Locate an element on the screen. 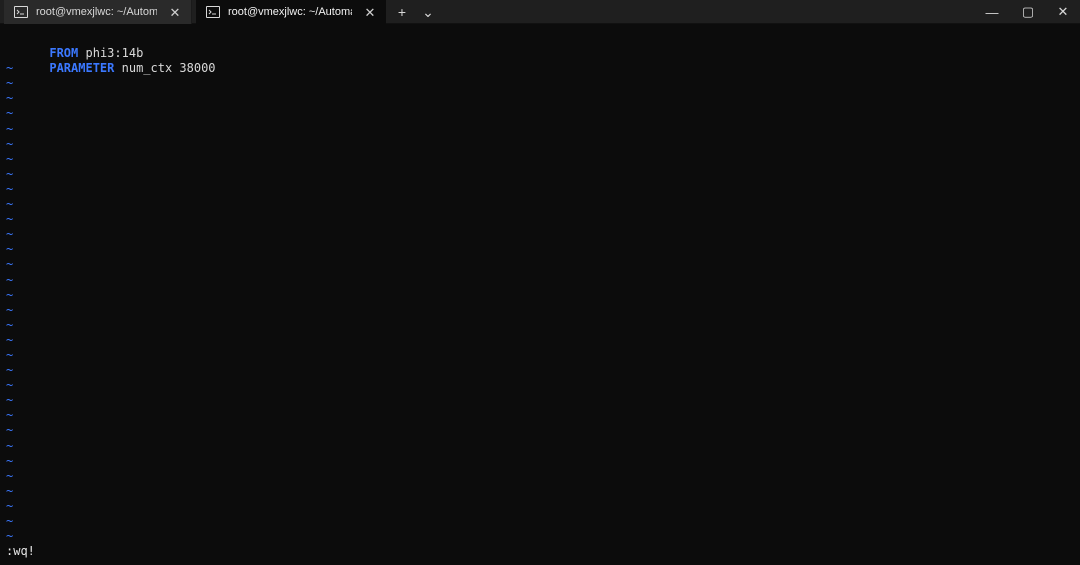 This screenshot has height=565, width=1080. tab-2-close-icon: ✕ is located at coordinates (370, 12).